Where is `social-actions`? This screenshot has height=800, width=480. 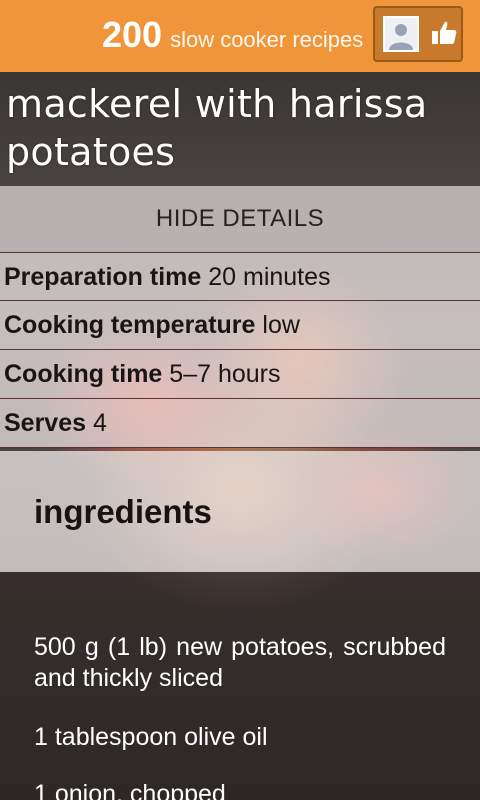 social-actions is located at coordinates (418, 34).